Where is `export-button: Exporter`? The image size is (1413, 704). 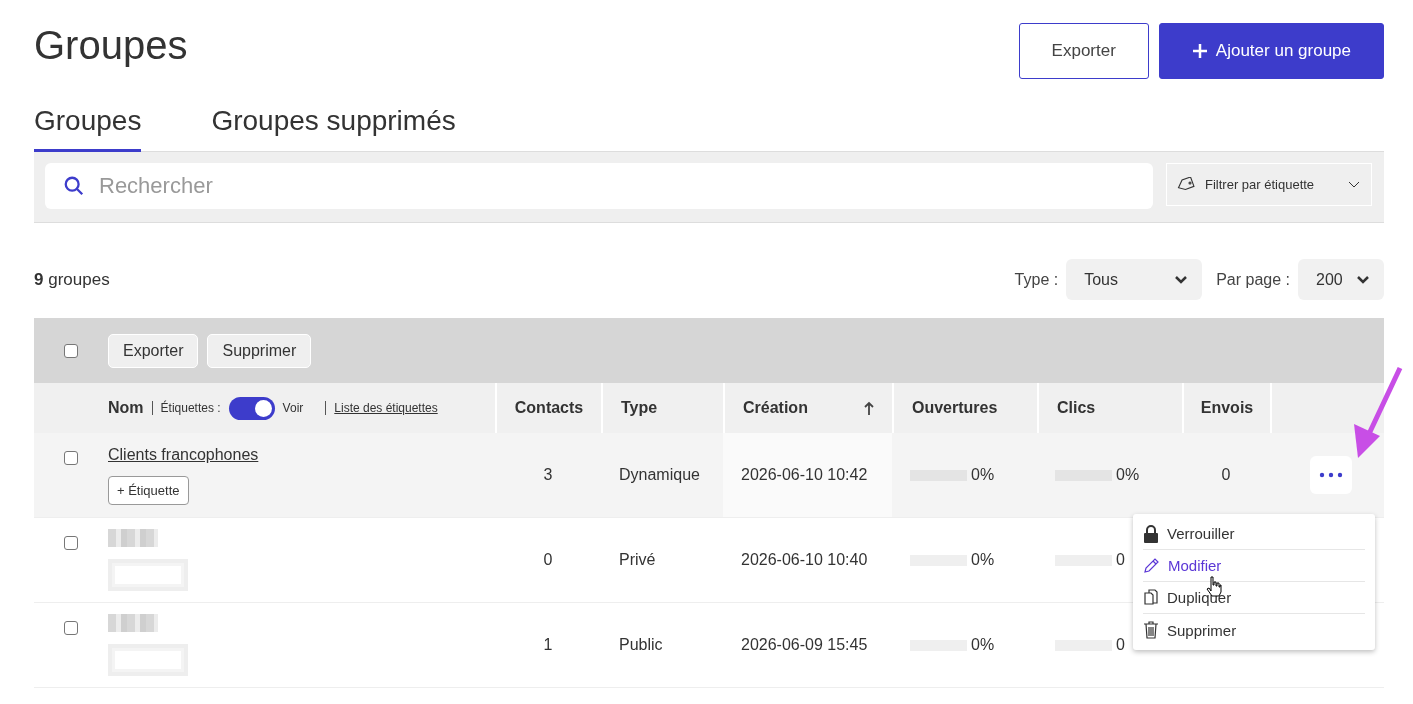
export-button: Exporter is located at coordinates (1083, 51).